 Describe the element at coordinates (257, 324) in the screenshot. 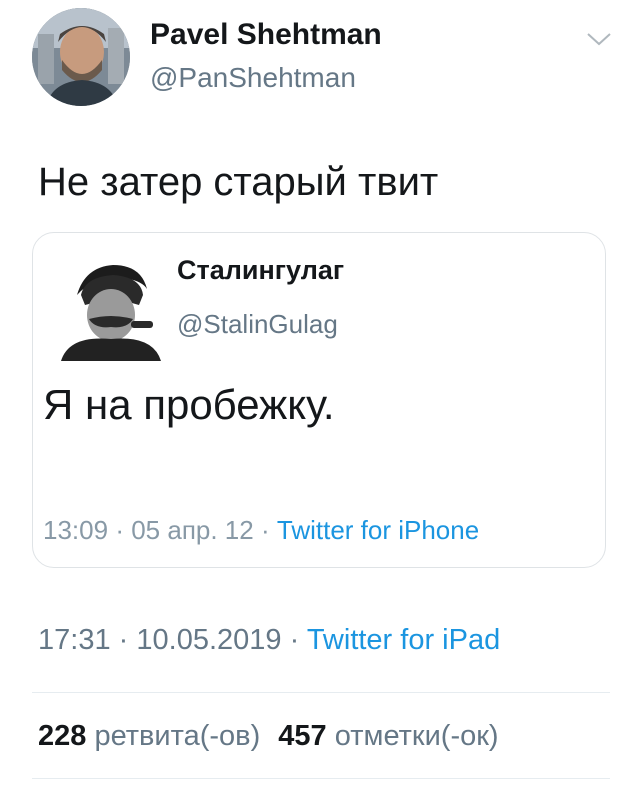

I see `quoted-author-handle: @StalinGulag` at that location.